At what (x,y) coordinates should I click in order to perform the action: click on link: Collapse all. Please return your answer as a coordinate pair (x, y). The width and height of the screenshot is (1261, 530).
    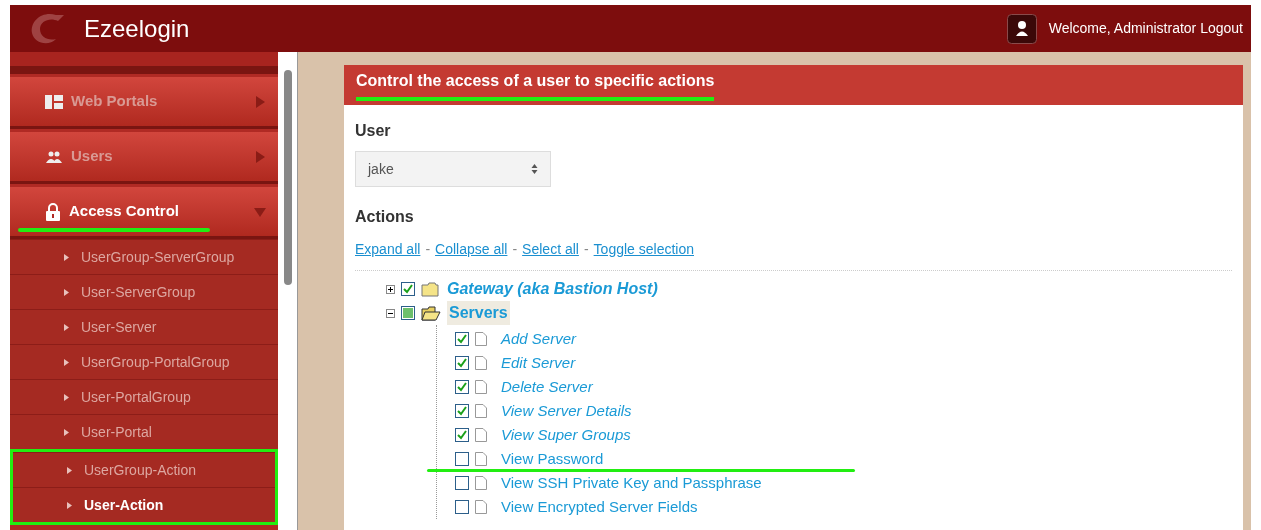
    Looking at the image, I should click on (471, 249).